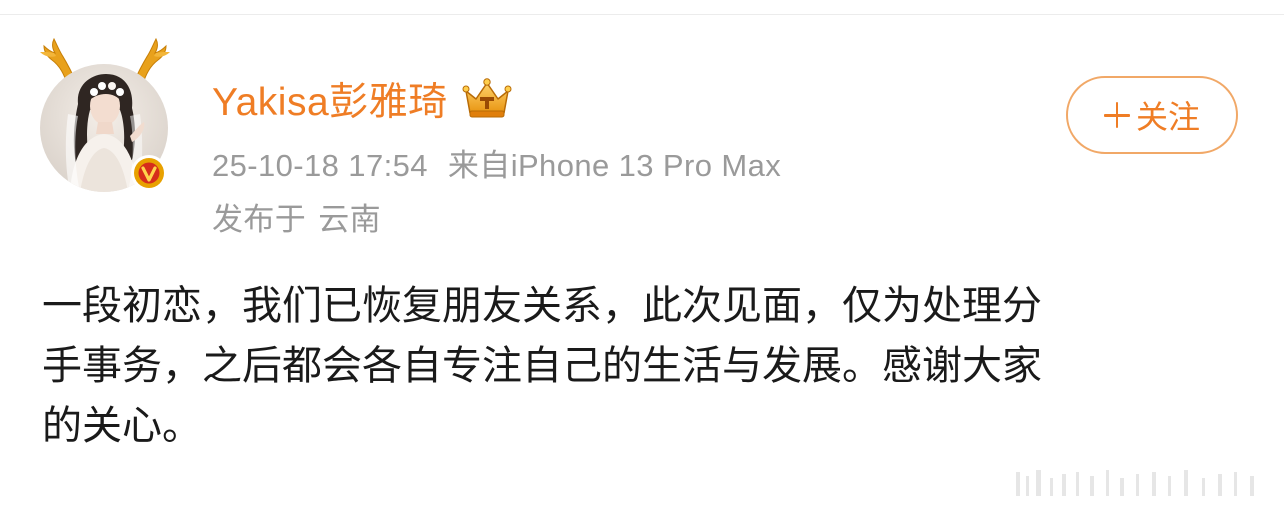  I want to click on post-timestamp: 25-10-18 17:54, so click(320, 165).